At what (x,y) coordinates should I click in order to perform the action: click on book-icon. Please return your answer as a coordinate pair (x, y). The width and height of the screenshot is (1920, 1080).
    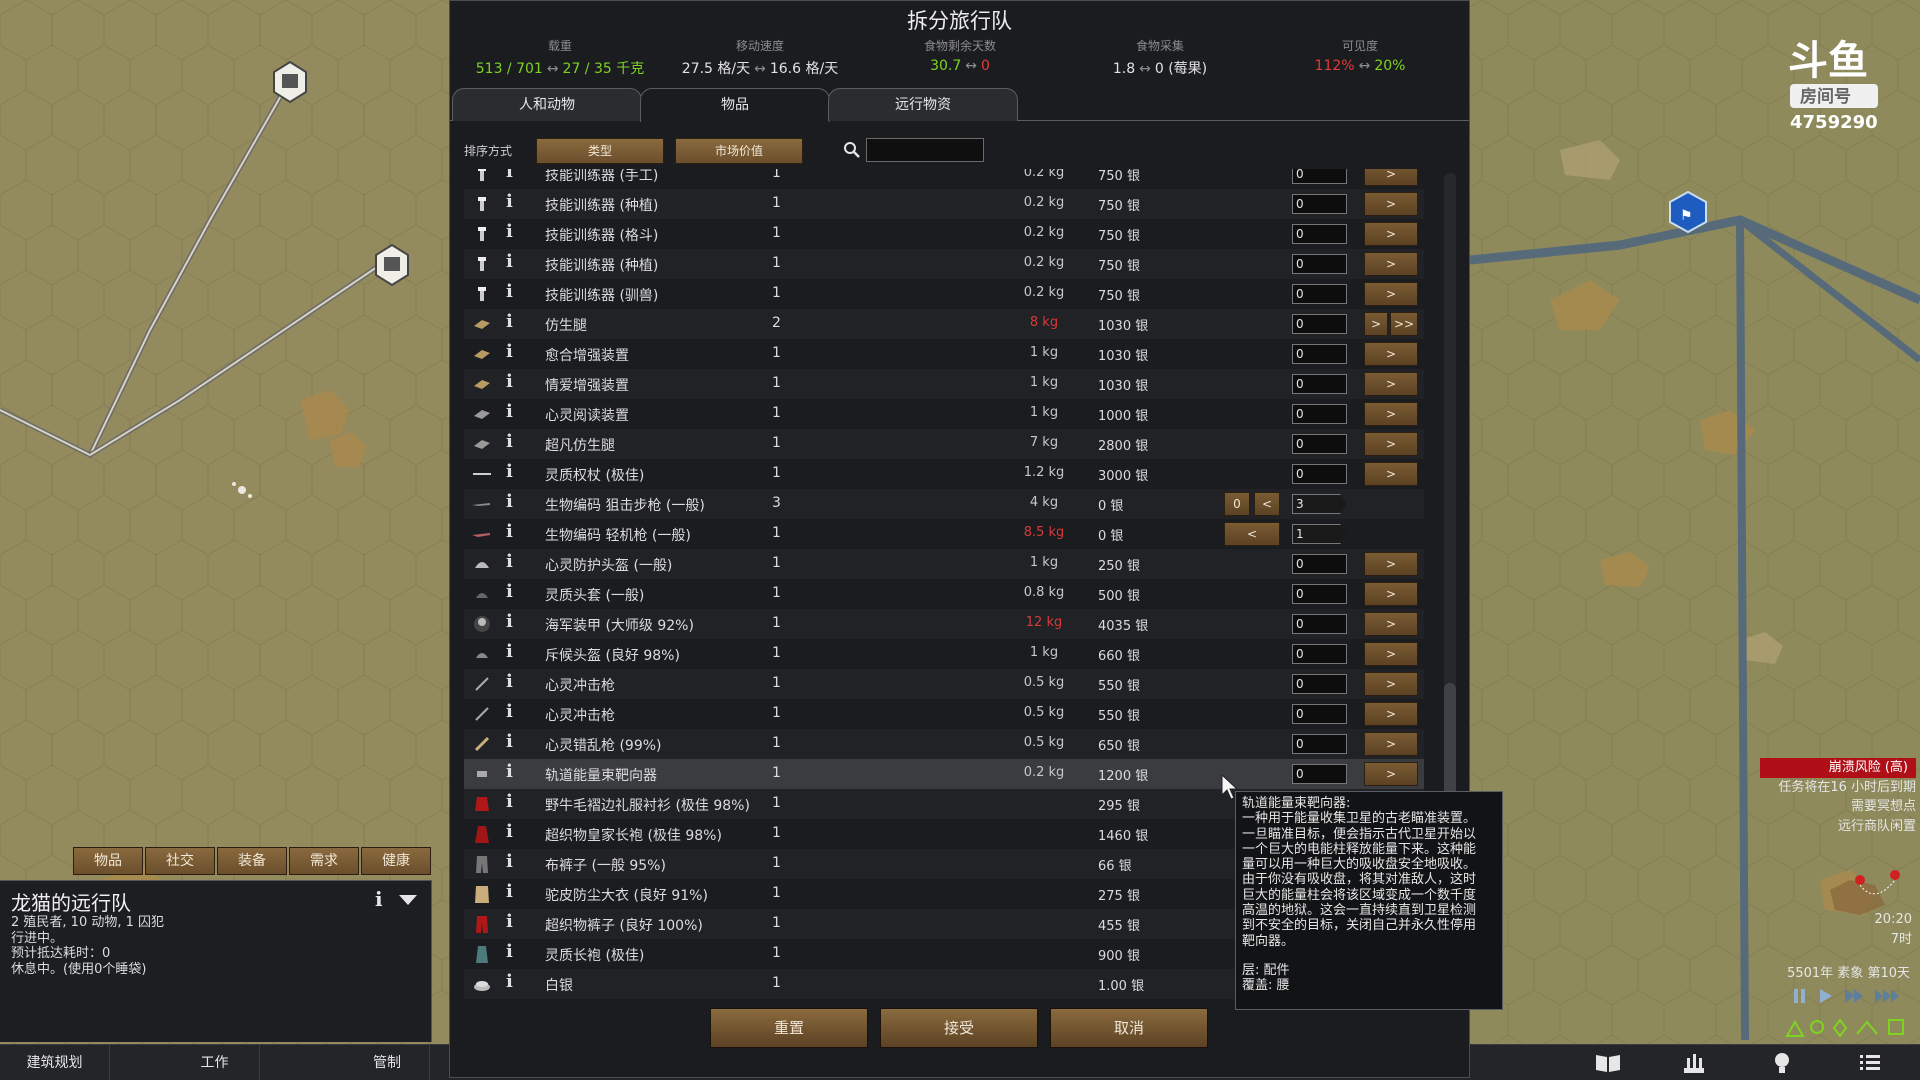
    Looking at the image, I should click on (1608, 1063).